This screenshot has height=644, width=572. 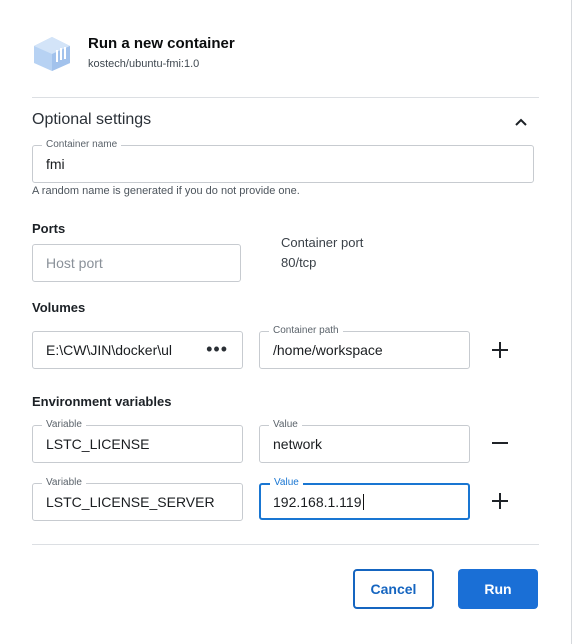 I want to click on env-variable-input-2: Variable LSTC_LICENSE_SERVER, so click(x=137, y=498).